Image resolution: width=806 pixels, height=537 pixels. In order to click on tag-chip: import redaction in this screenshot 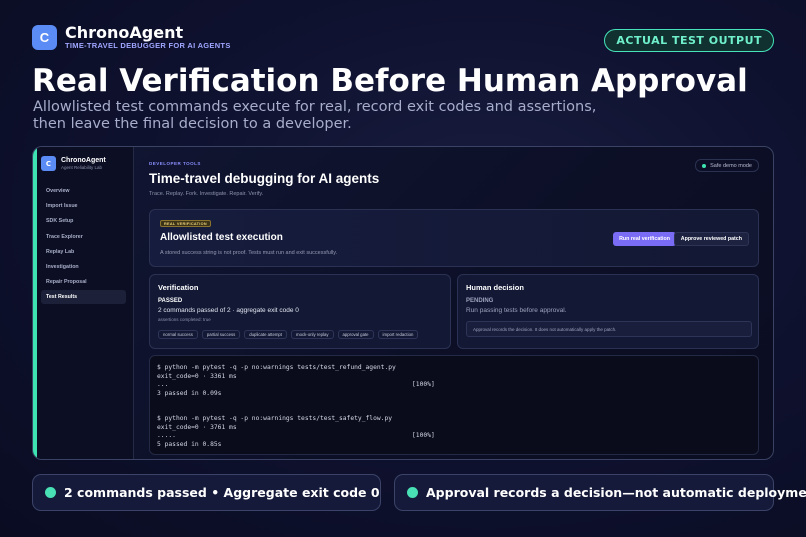, I will do `click(398, 334)`.